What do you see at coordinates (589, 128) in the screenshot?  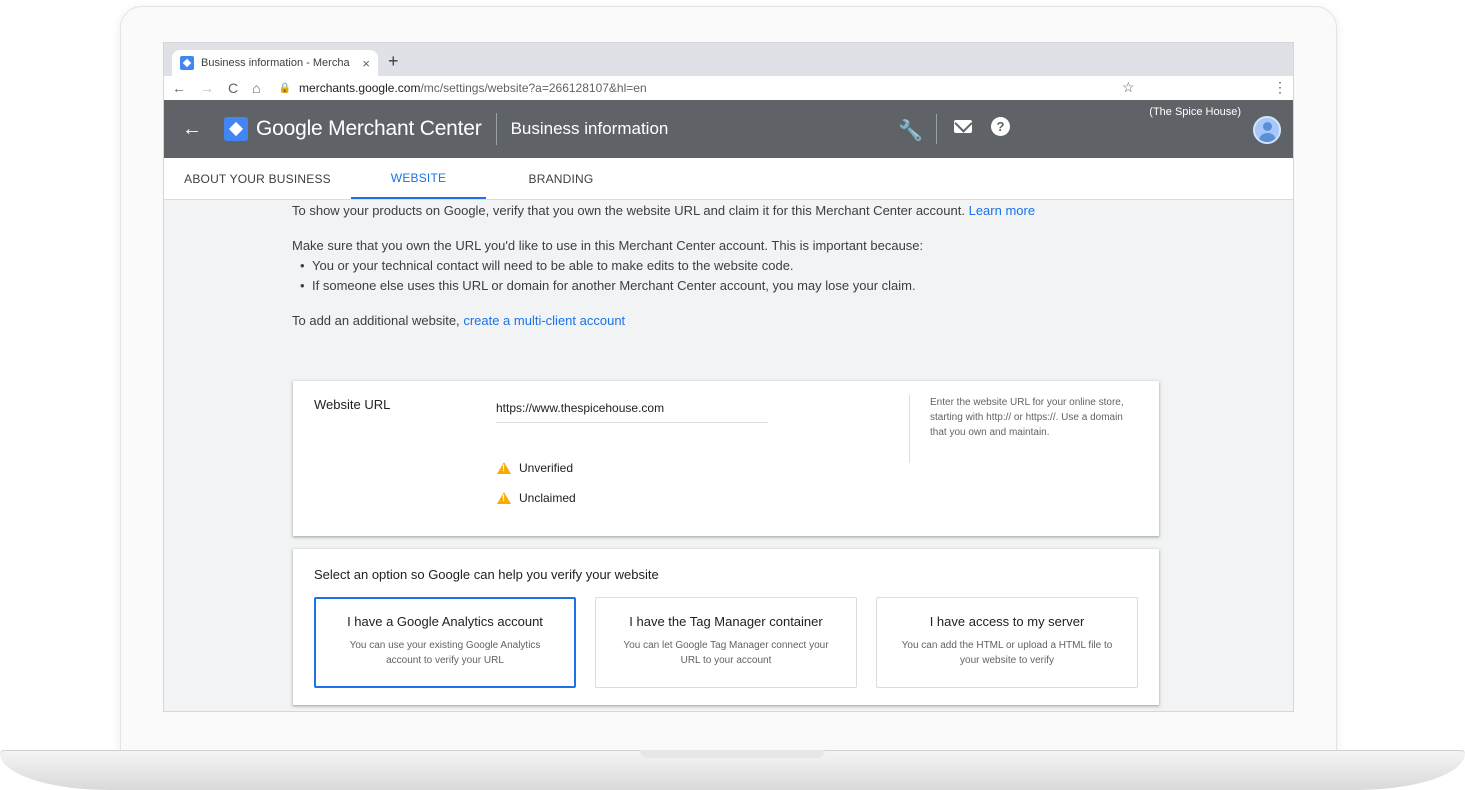 I see `page-title: Business information` at bounding box center [589, 128].